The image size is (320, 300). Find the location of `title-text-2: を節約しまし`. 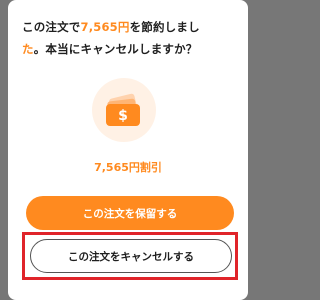

title-text-2: を節約しまし is located at coordinates (164, 27).